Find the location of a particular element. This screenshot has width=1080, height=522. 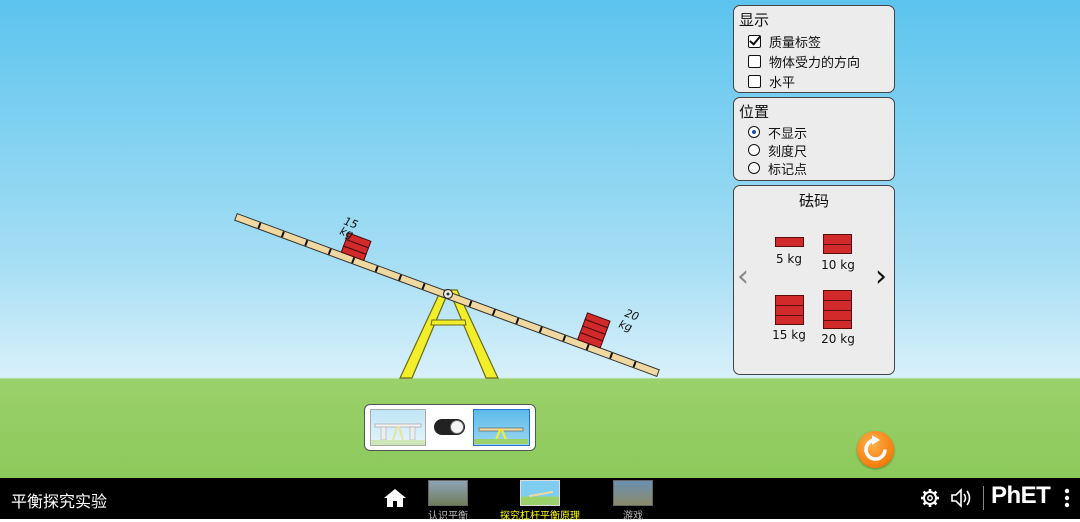

tab-intro-thumbnail is located at coordinates (448, 493).